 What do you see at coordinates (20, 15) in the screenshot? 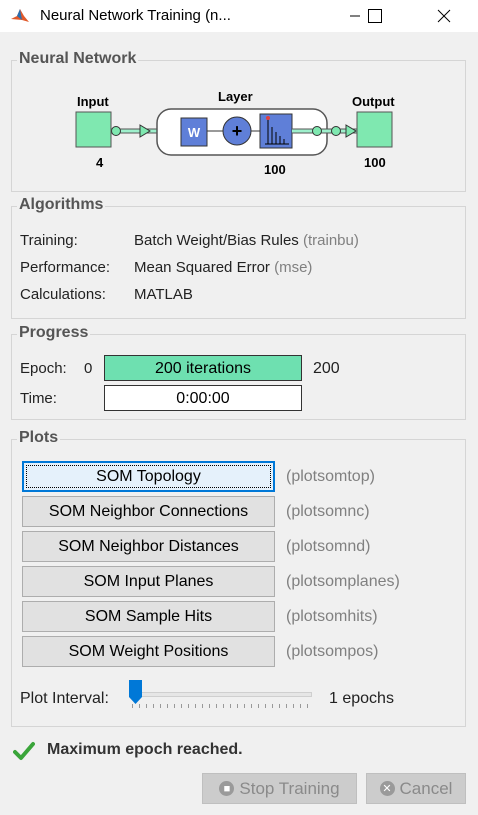
I see `matlab-logo-icon` at bounding box center [20, 15].